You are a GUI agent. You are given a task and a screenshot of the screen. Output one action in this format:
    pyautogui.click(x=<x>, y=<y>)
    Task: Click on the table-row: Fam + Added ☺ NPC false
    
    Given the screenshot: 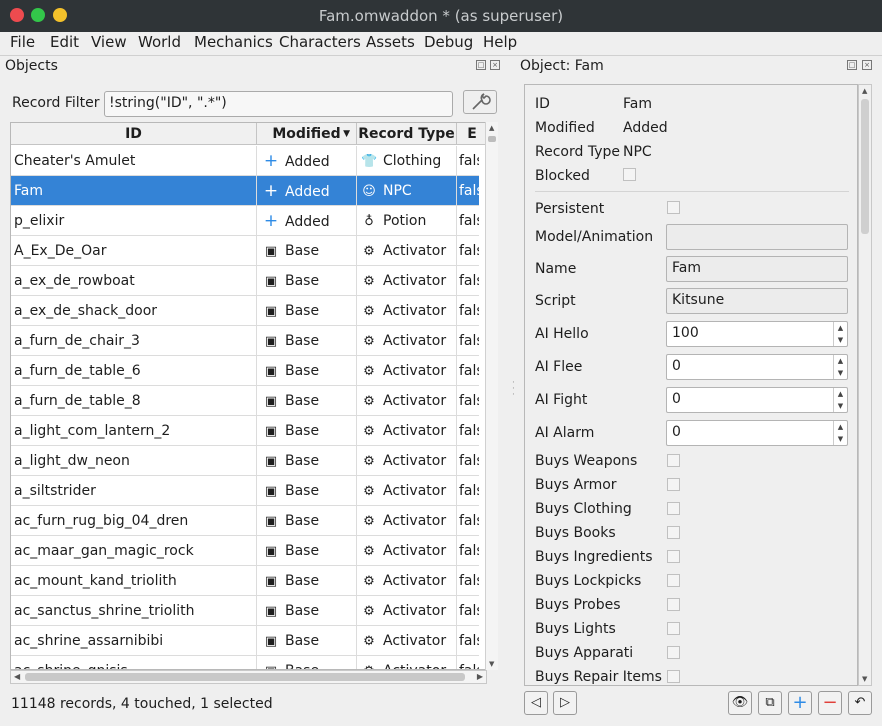 What is the action you would take?
    pyautogui.click(x=245, y=191)
    